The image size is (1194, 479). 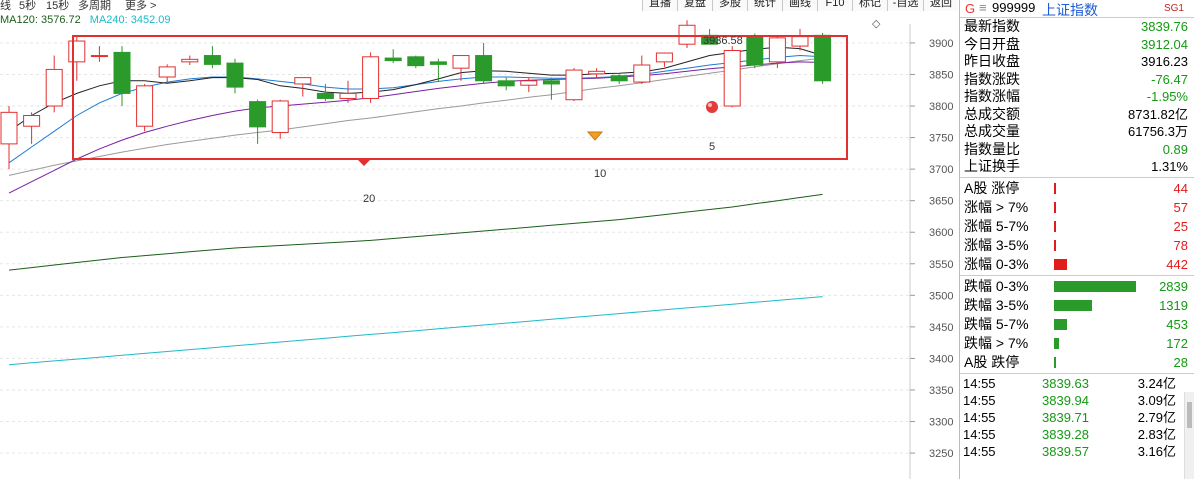 I want to click on quote-value: 61756.3万, so click(x=1158, y=131).